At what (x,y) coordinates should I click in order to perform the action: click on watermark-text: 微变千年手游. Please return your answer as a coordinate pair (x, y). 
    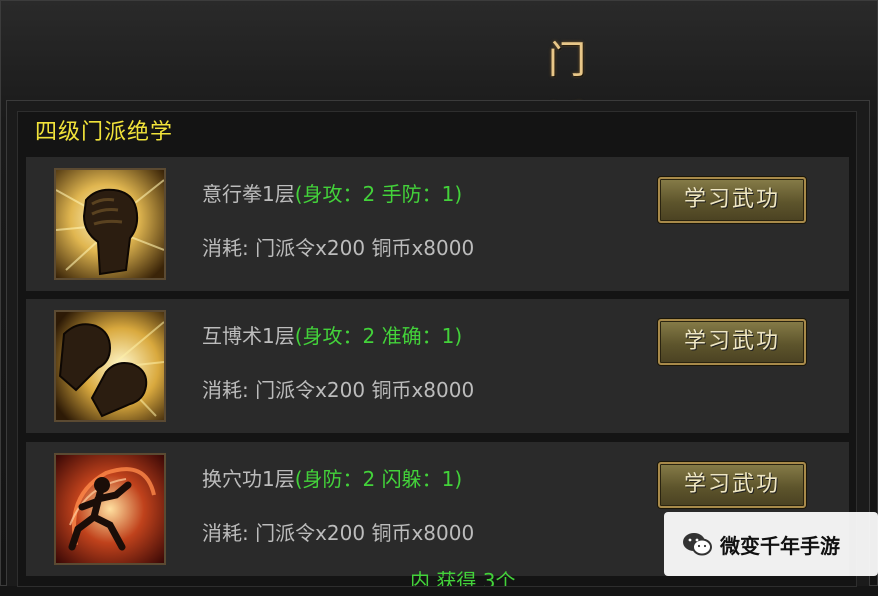
    Looking at the image, I should click on (780, 545).